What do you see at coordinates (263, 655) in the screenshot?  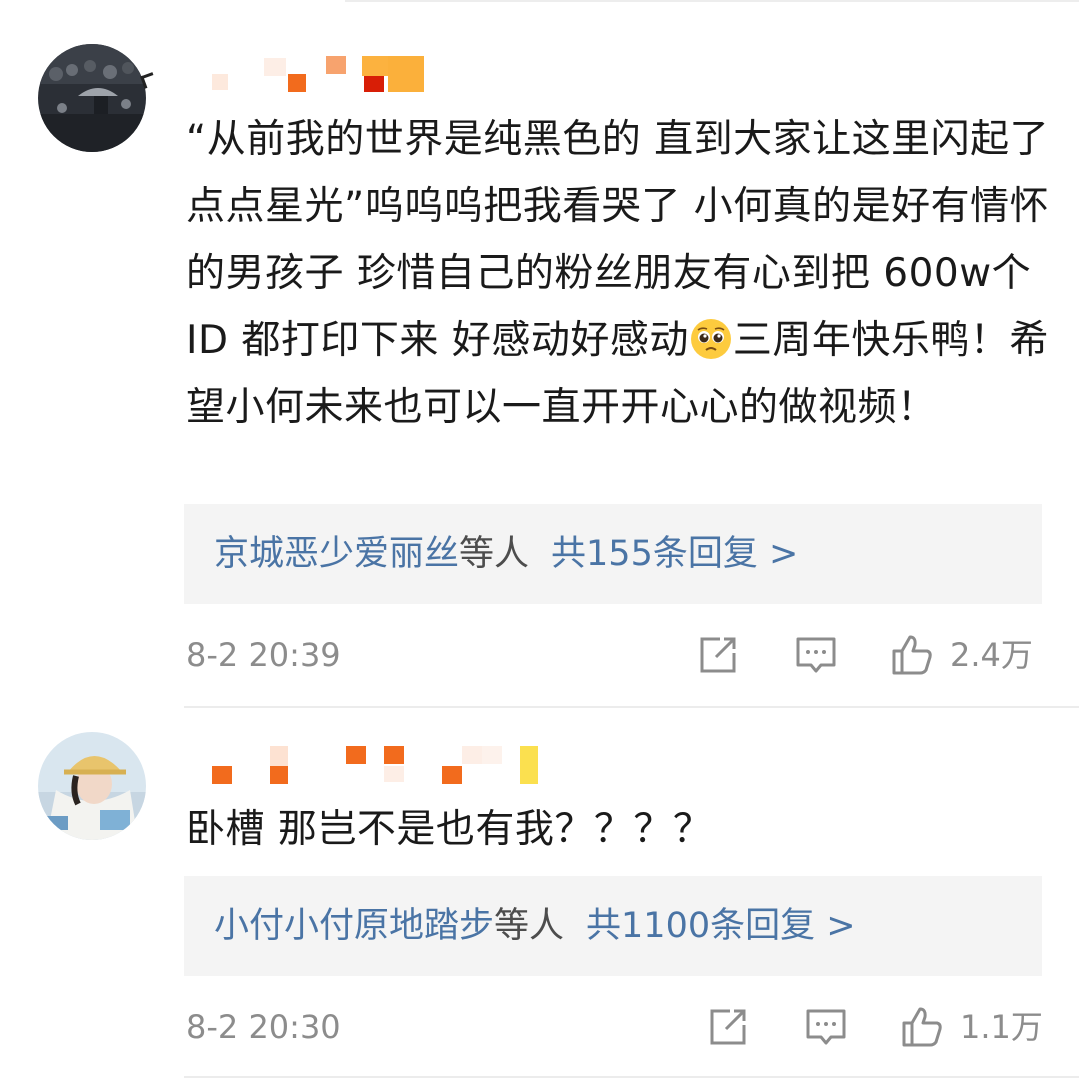 I see `timestamp: 8-2 20:39` at bounding box center [263, 655].